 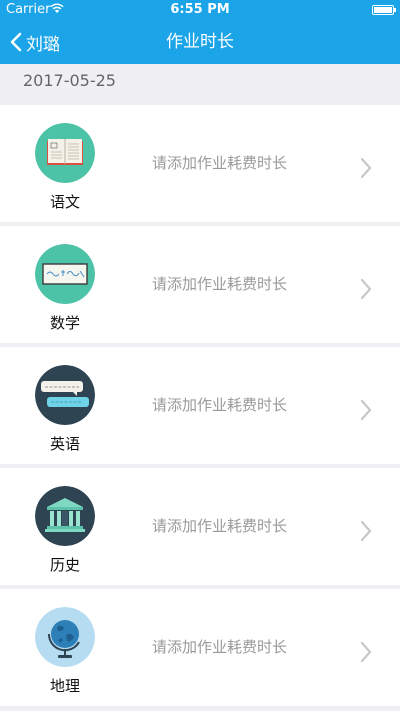 I want to click on chalkboard-icon, so click(x=65, y=274).